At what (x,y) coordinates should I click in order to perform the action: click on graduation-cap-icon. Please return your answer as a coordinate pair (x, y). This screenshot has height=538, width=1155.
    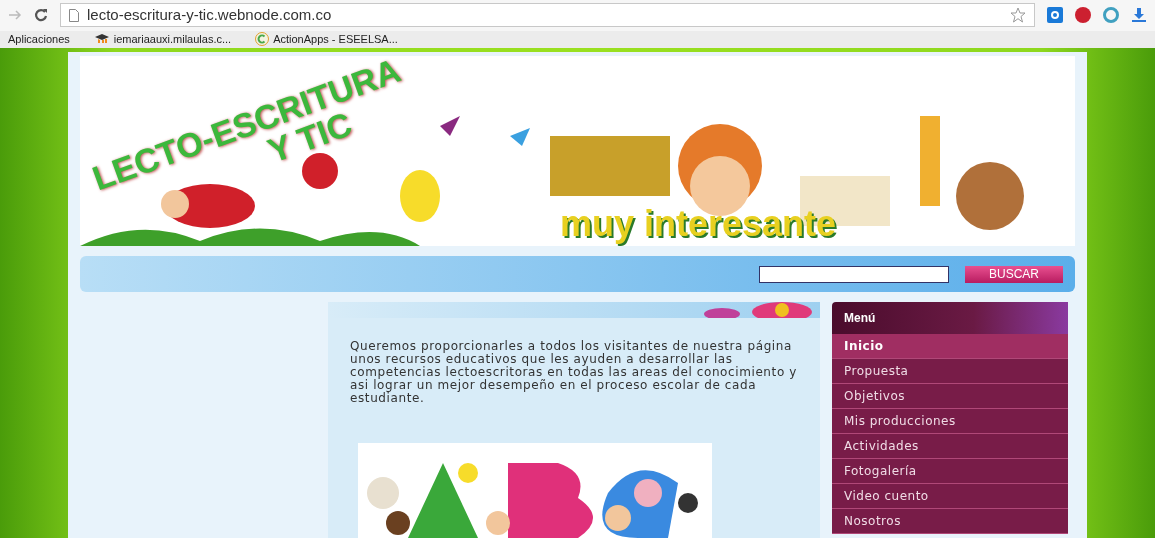
    Looking at the image, I should click on (101, 39).